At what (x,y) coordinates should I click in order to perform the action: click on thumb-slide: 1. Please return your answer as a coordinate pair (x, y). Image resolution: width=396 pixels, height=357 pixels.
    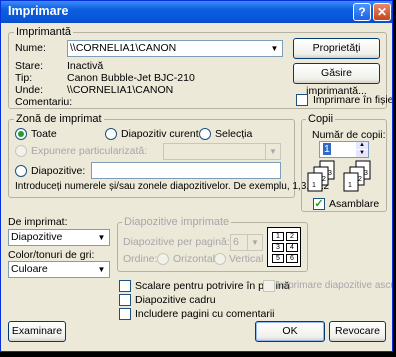
    Looking at the image, I should click on (278, 236).